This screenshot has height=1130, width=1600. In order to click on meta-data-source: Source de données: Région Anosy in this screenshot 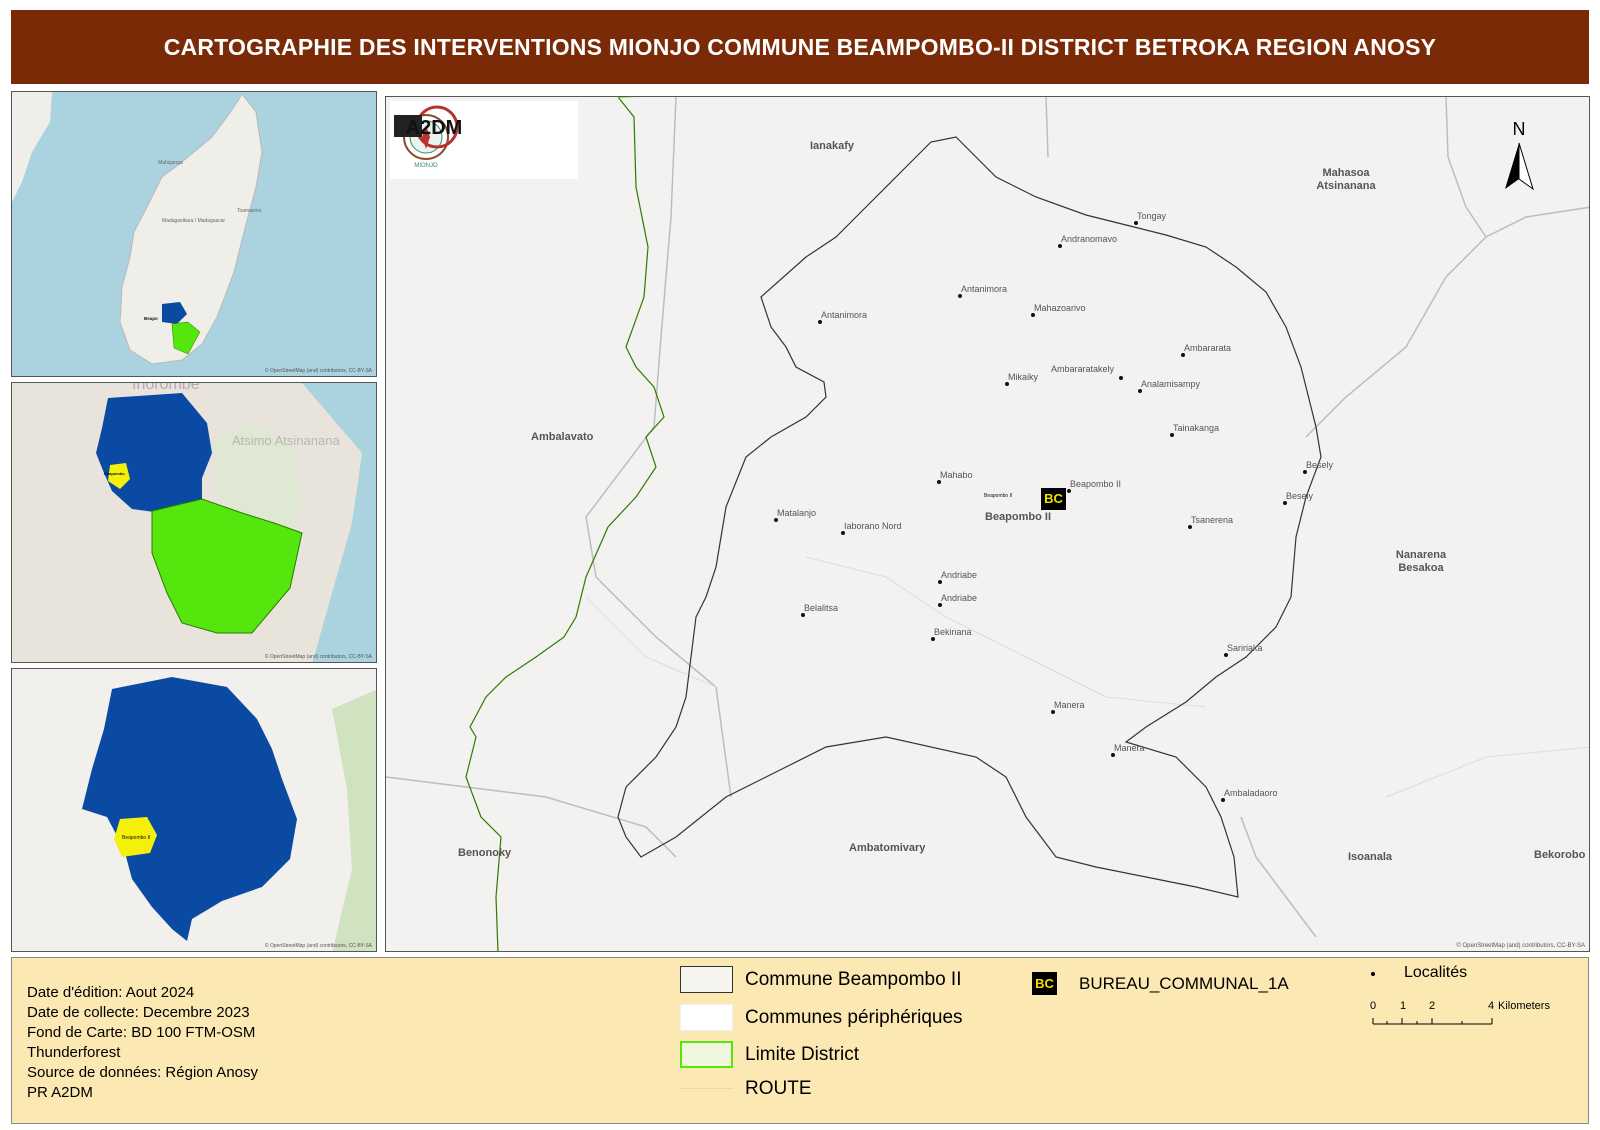, I will do `click(142, 1072)`.